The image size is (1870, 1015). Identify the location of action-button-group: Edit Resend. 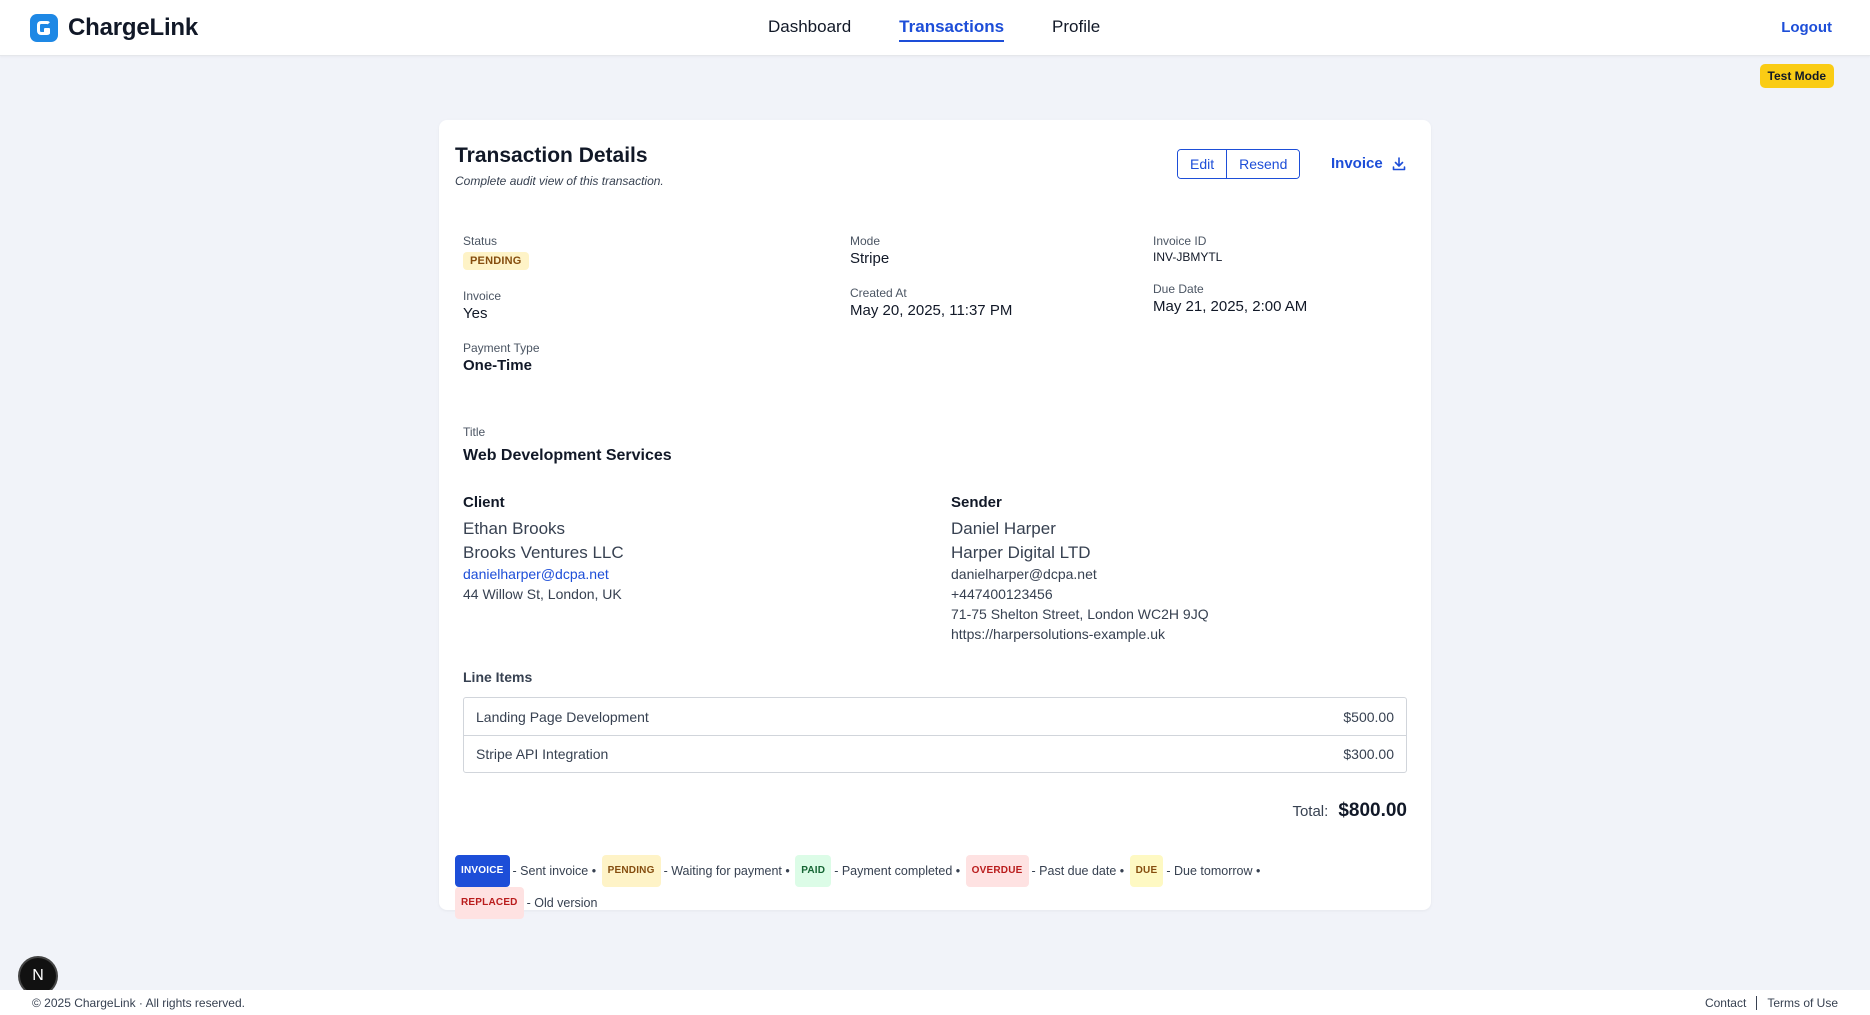
(1239, 164).